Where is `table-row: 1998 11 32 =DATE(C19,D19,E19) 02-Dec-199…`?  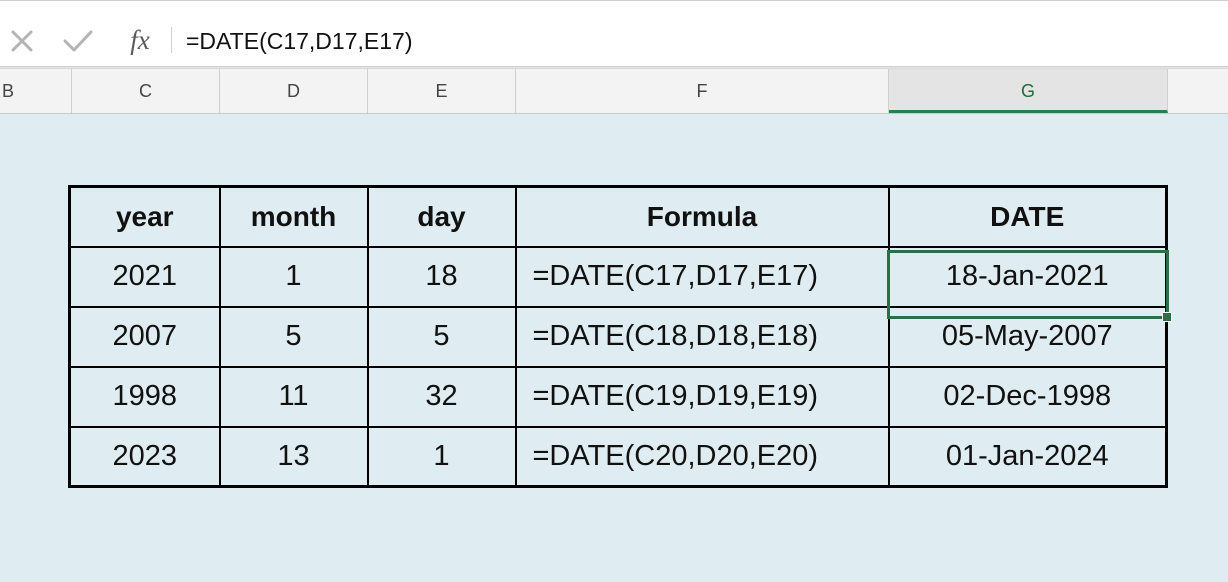 table-row: 1998 11 32 =DATE(C19,D19,E19) 02-Dec-199… is located at coordinates (618, 396).